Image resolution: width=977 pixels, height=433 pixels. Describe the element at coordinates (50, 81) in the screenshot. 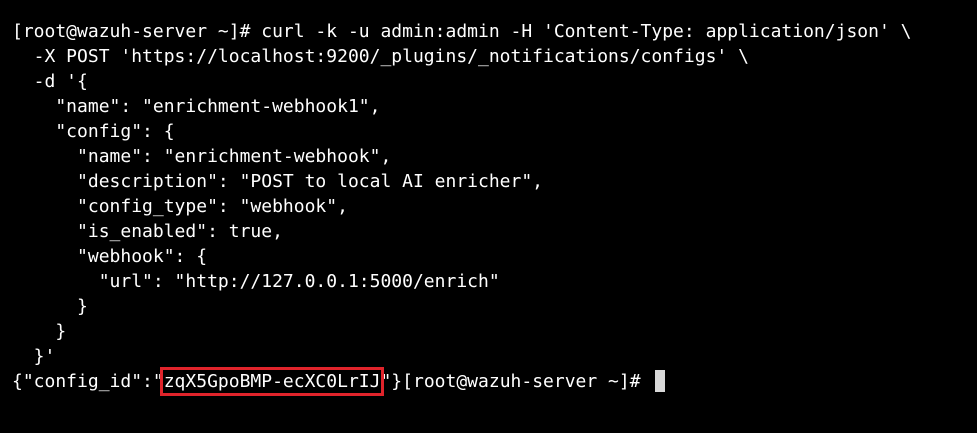

I see `terminal-line-data-start: -d '{` at that location.